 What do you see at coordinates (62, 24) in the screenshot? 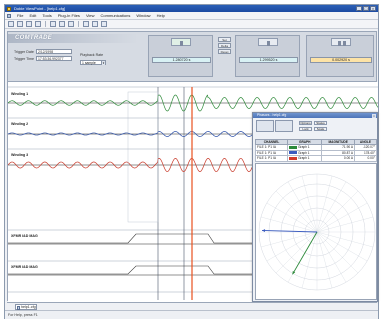
I see `zoom-in-icon` at bounding box center [62, 24].